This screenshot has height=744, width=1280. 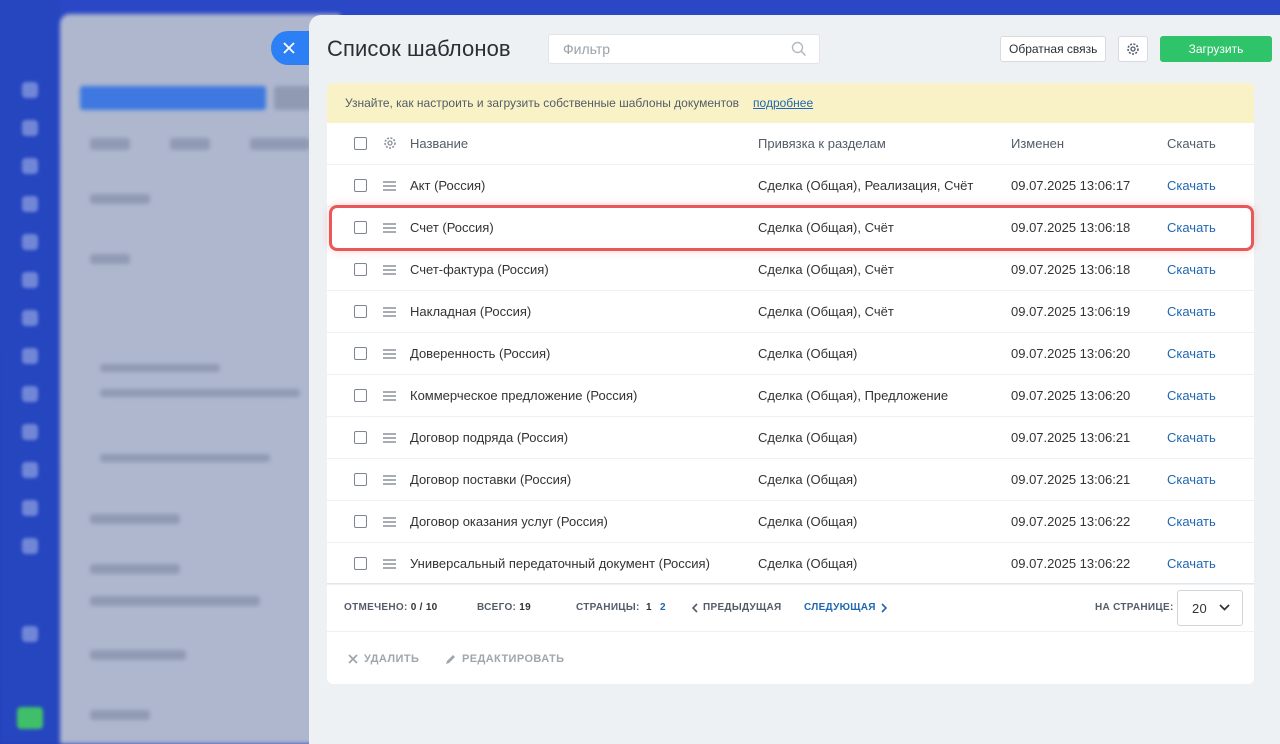 I want to click on template-binding: Сделка (Общая), Предложение, so click(x=853, y=395).